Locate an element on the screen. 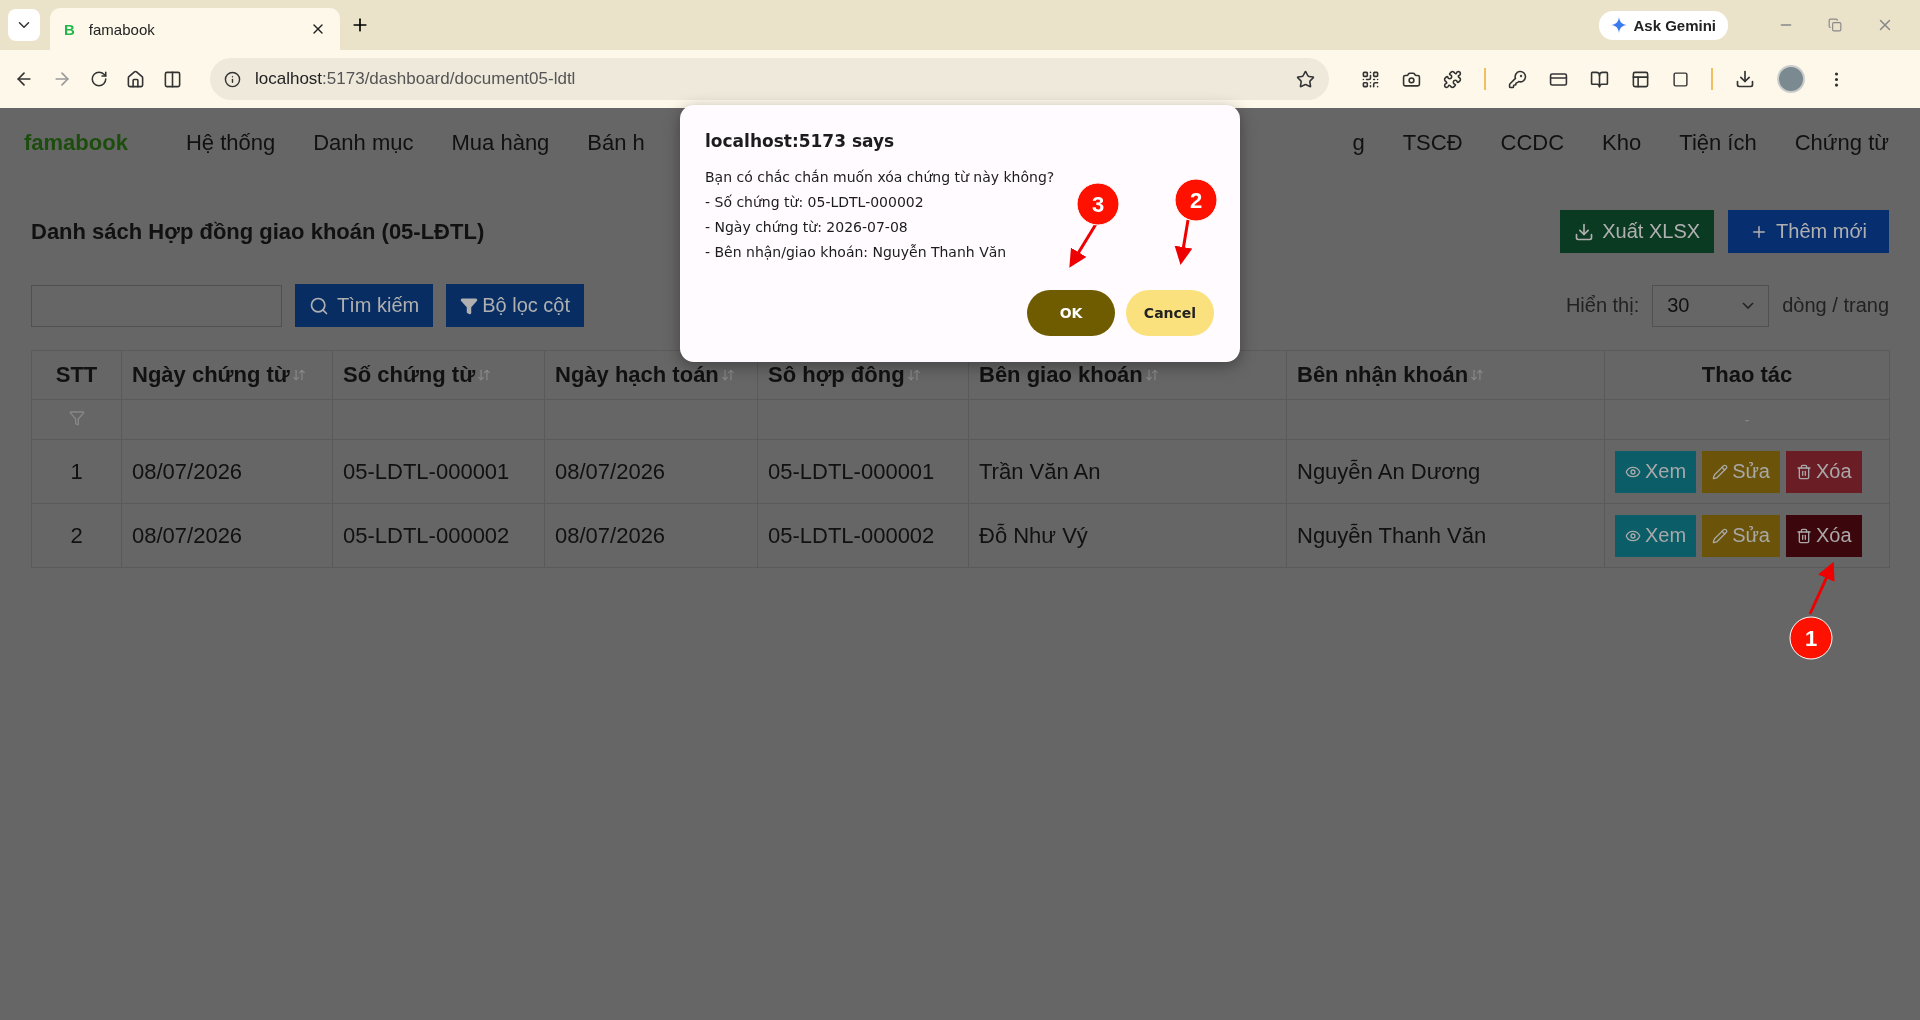 This screenshot has height=1020, width=1920. nav-item: CCDC is located at coordinates (1532, 143).